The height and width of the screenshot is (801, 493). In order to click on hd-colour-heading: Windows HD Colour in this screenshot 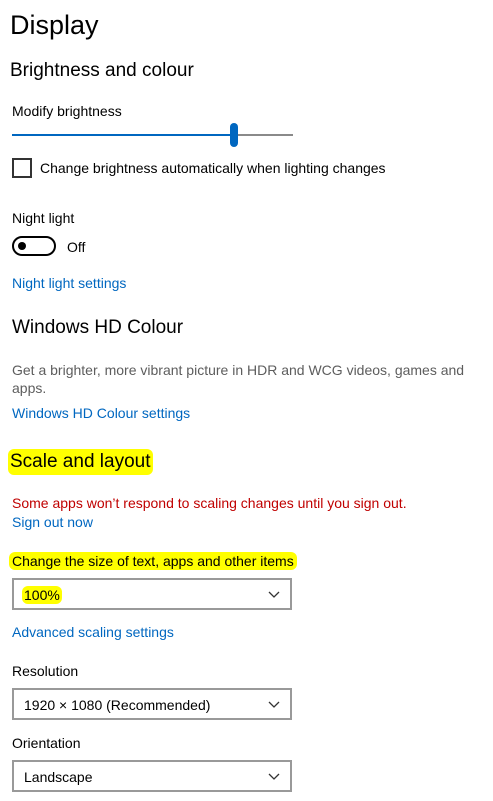, I will do `click(98, 327)`.